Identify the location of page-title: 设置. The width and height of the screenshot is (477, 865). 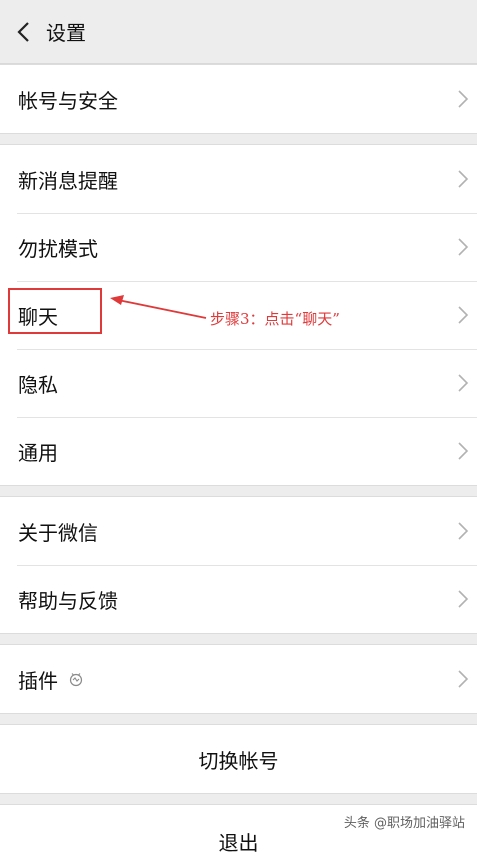
(66, 33).